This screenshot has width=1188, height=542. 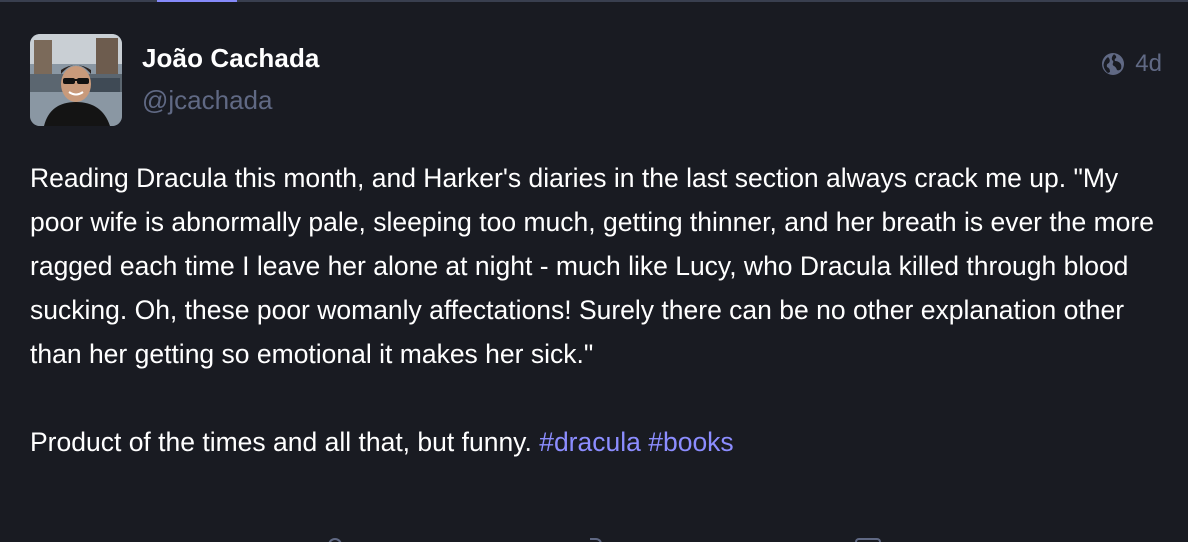 What do you see at coordinates (1148, 64) in the screenshot?
I see `relative-time: 4d` at bounding box center [1148, 64].